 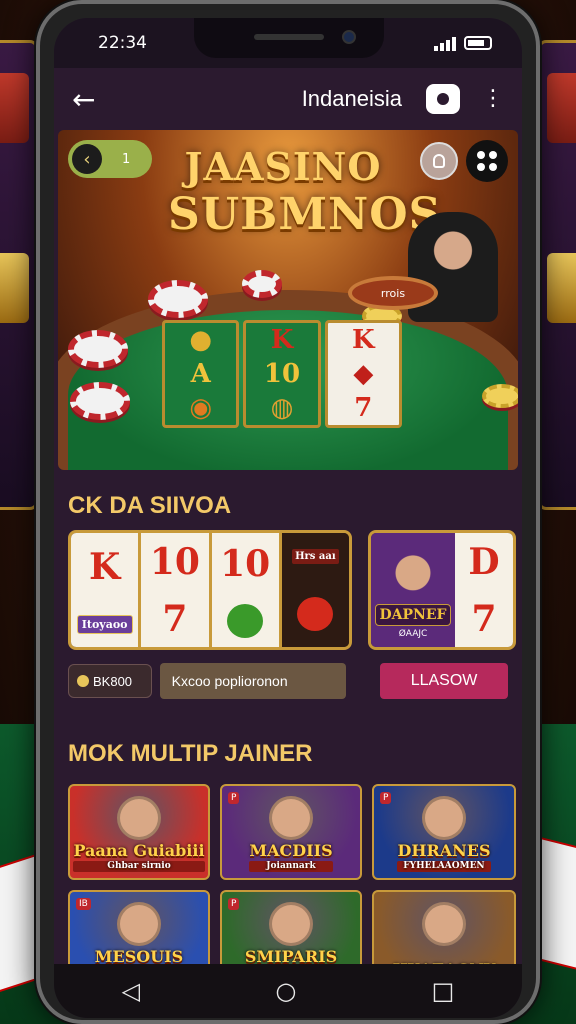 I want to click on background-sign-left, so click(x=19, y=275).